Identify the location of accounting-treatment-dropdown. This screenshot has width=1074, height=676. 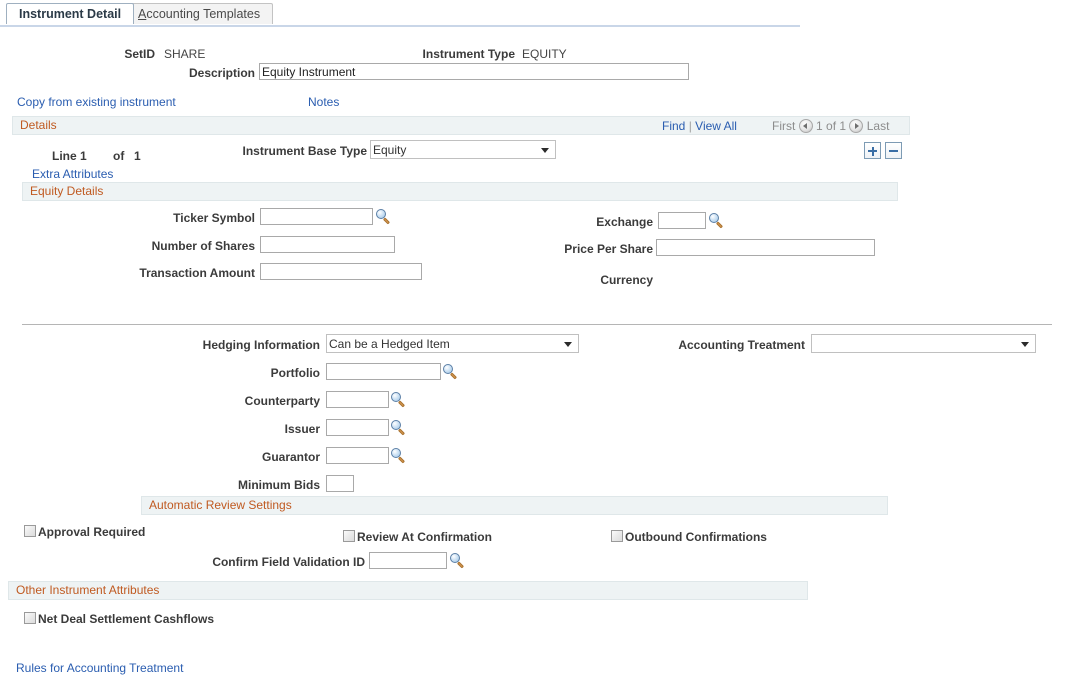
(923, 343).